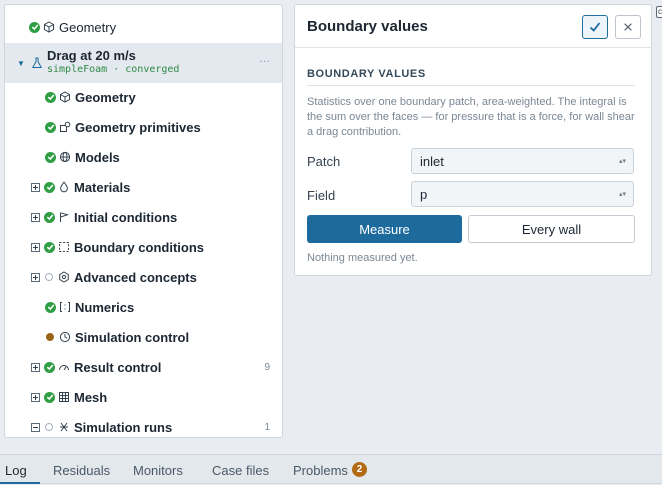  What do you see at coordinates (139, 247) in the screenshot?
I see `tree-item-label: Boundary conditions` at bounding box center [139, 247].